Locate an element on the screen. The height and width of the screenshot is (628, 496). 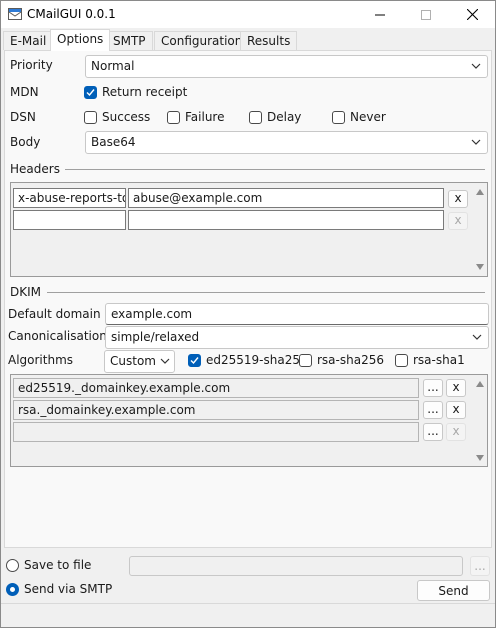
rsa-sha256-checkbox: rsa-sha256 is located at coordinates (341, 360).